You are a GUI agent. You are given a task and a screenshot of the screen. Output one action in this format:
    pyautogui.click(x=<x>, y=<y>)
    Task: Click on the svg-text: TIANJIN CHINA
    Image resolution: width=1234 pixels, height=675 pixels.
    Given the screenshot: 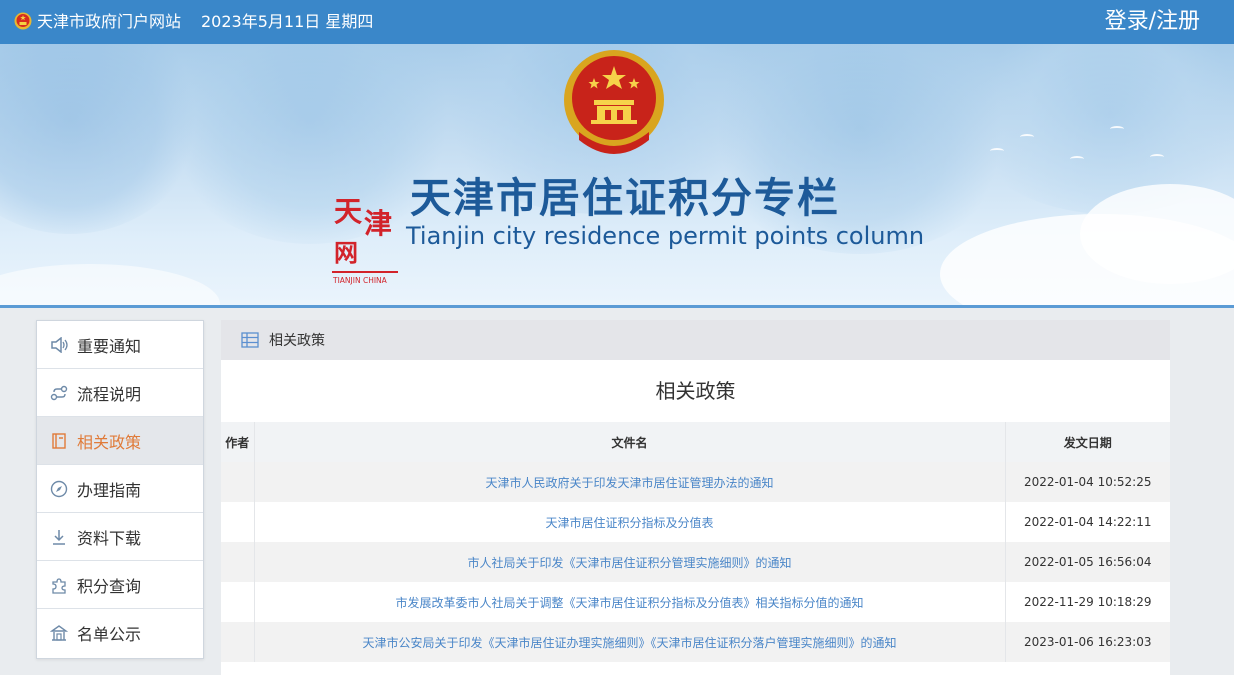 What is the action you would take?
    pyautogui.click(x=360, y=280)
    